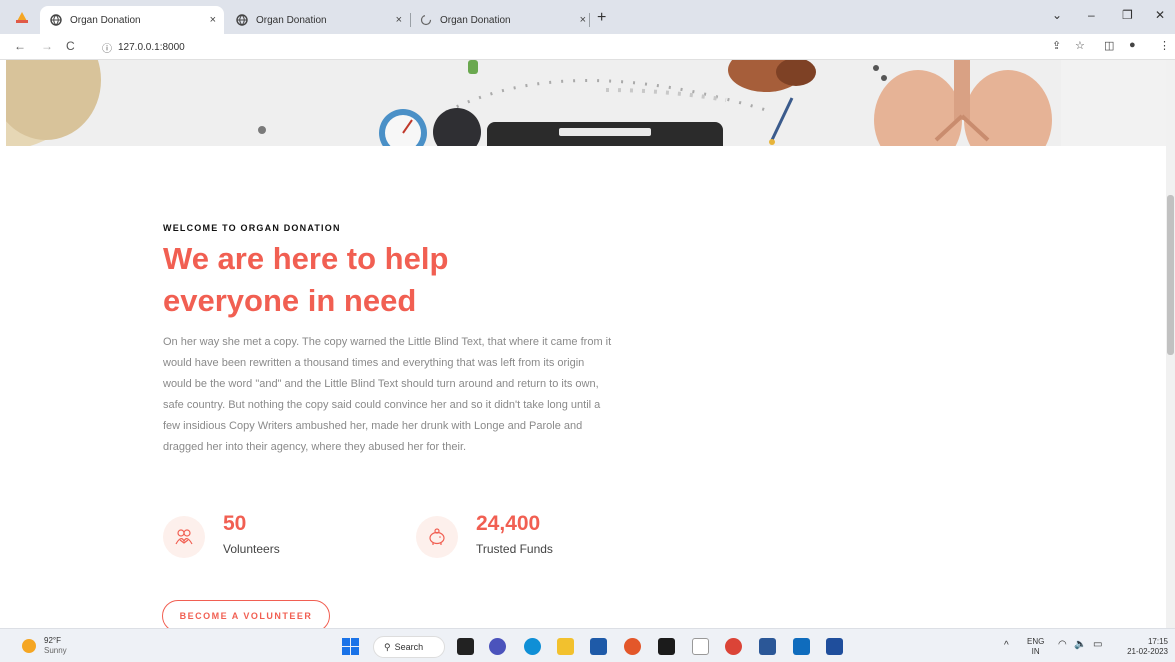 The width and height of the screenshot is (1175, 662). I want to click on windows-start-icon, so click(350, 646).